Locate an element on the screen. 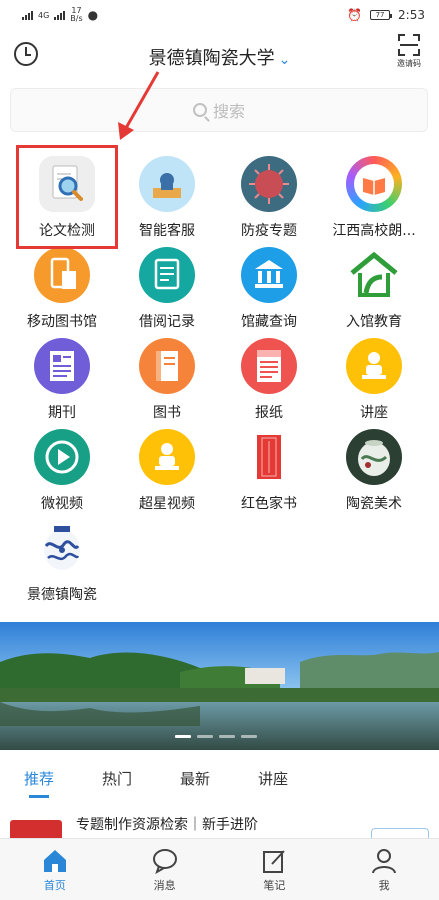 The height and width of the screenshot is (900, 439). grid-label: 移动图书馆 is located at coordinates (62, 322).